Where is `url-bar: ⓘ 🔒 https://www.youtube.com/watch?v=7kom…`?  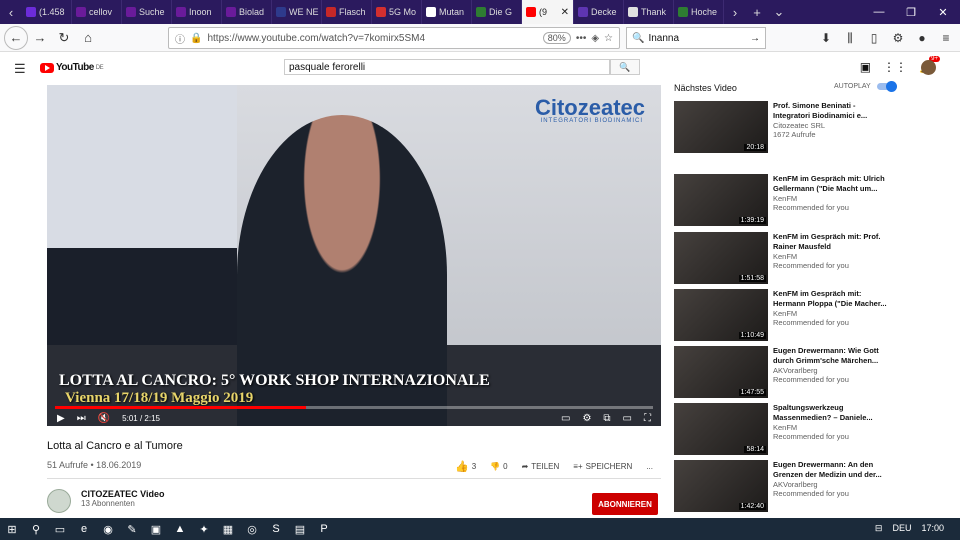 url-bar: ⓘ 🔒 https://www.youtube.com/watch?v=7kom… is located at coordinates (394, 38).